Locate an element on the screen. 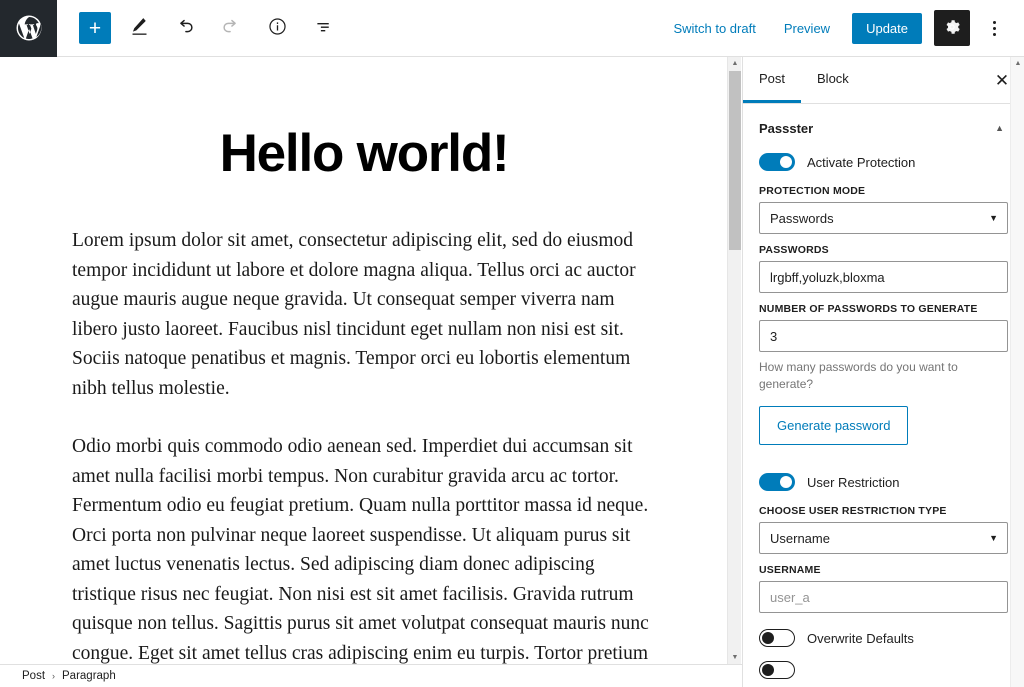  restriction-type-select-wrap: Username ▼ is located at coordinates (883, 538).